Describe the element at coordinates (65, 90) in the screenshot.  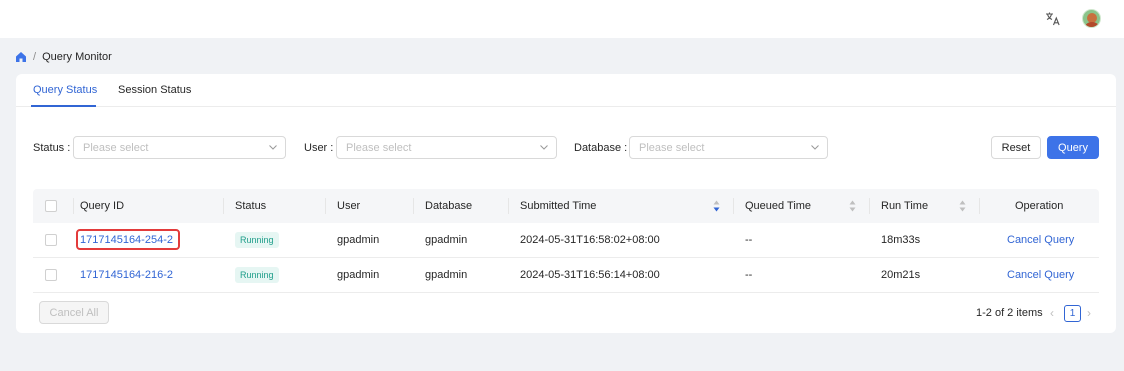
I see `tab-query-status: Query Status` at that location.